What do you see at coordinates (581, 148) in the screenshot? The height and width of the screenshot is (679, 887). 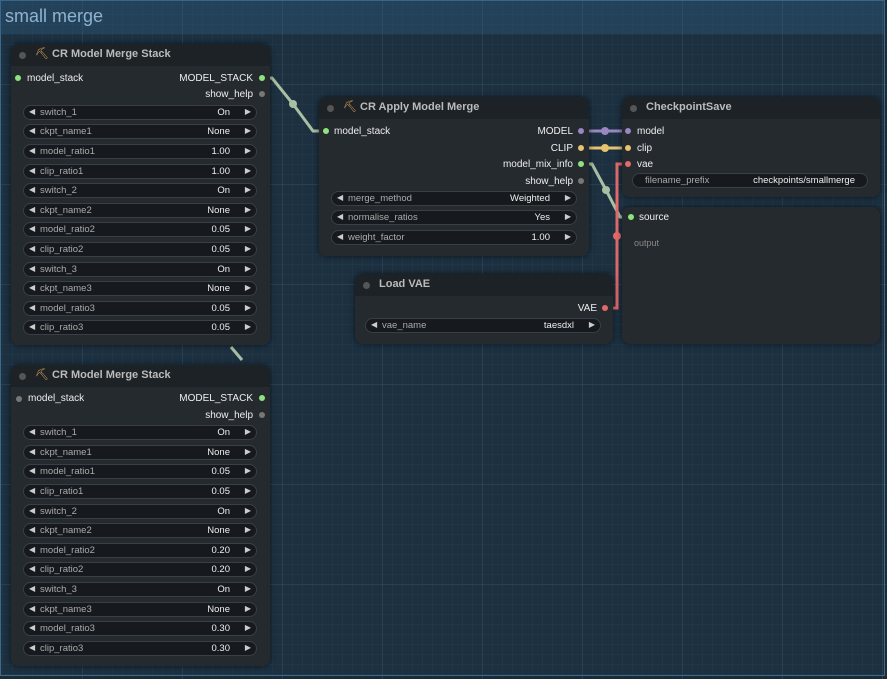 I see `output-slot-clip` at bounding box center [581, 148].